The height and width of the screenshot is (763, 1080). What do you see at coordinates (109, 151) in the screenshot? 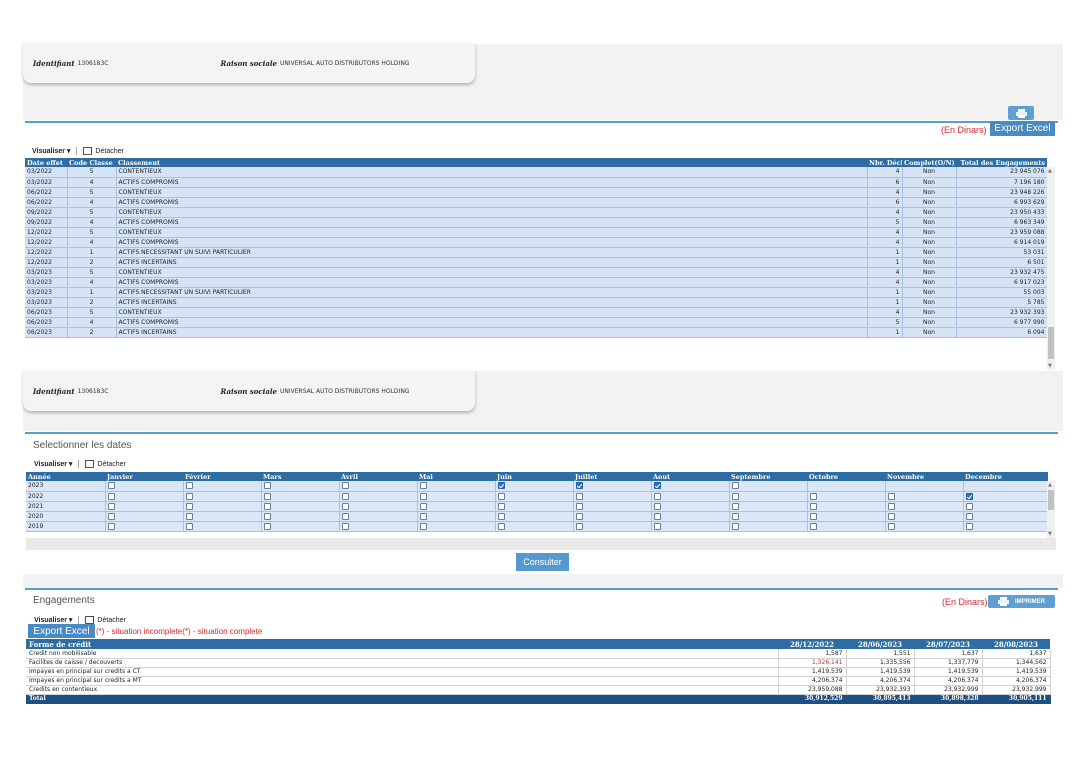
I see `detacher-link-top: Détacher` at bounding box center [109, 151].